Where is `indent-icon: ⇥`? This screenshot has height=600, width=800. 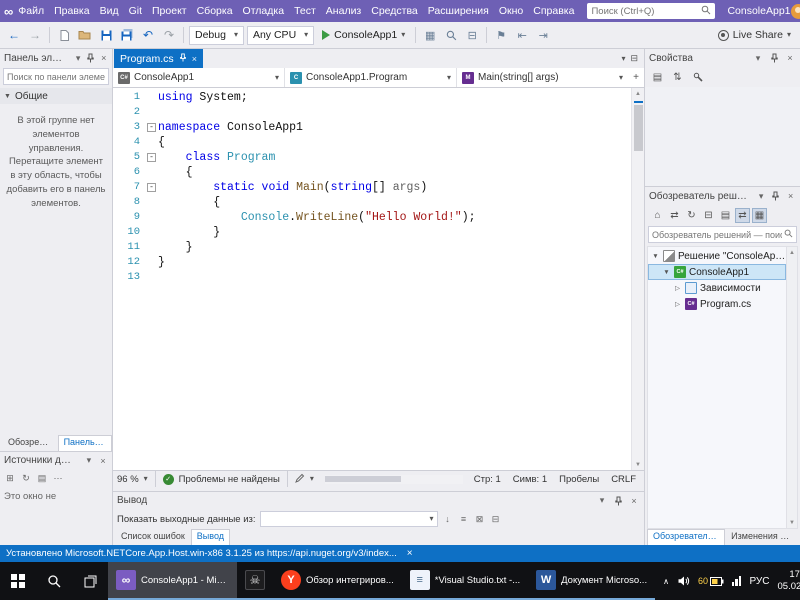
indent-icon: ⇥ is located at coordinates (543, 35).